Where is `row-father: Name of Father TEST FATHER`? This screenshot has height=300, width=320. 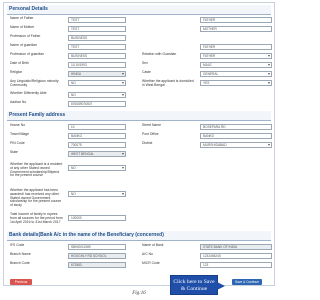 row-father: Name of Father TEST FATHER is located at coordinates (141, 20).